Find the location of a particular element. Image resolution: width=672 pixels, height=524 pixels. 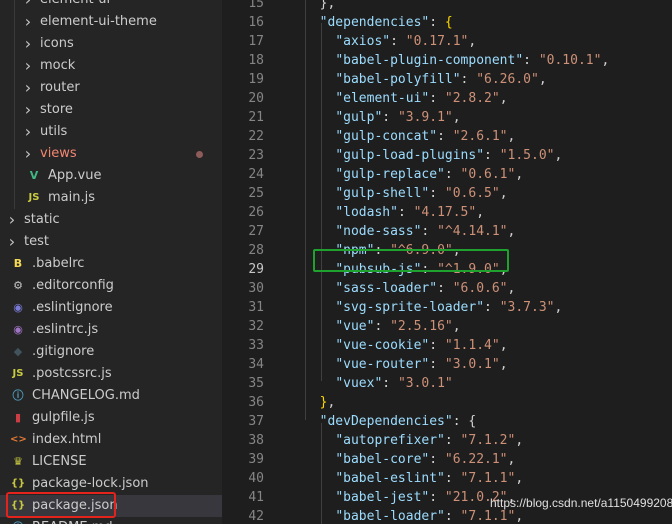

code-token: { is located at coordinates (448, 22).